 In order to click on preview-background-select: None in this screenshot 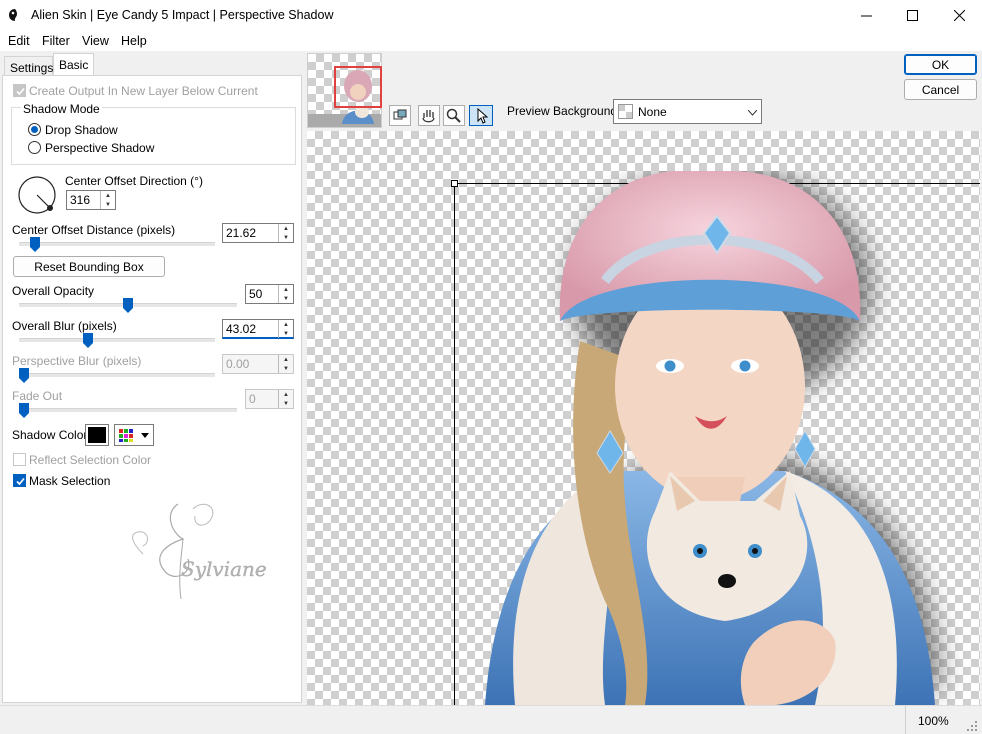, I will do `click(687, 111)`.